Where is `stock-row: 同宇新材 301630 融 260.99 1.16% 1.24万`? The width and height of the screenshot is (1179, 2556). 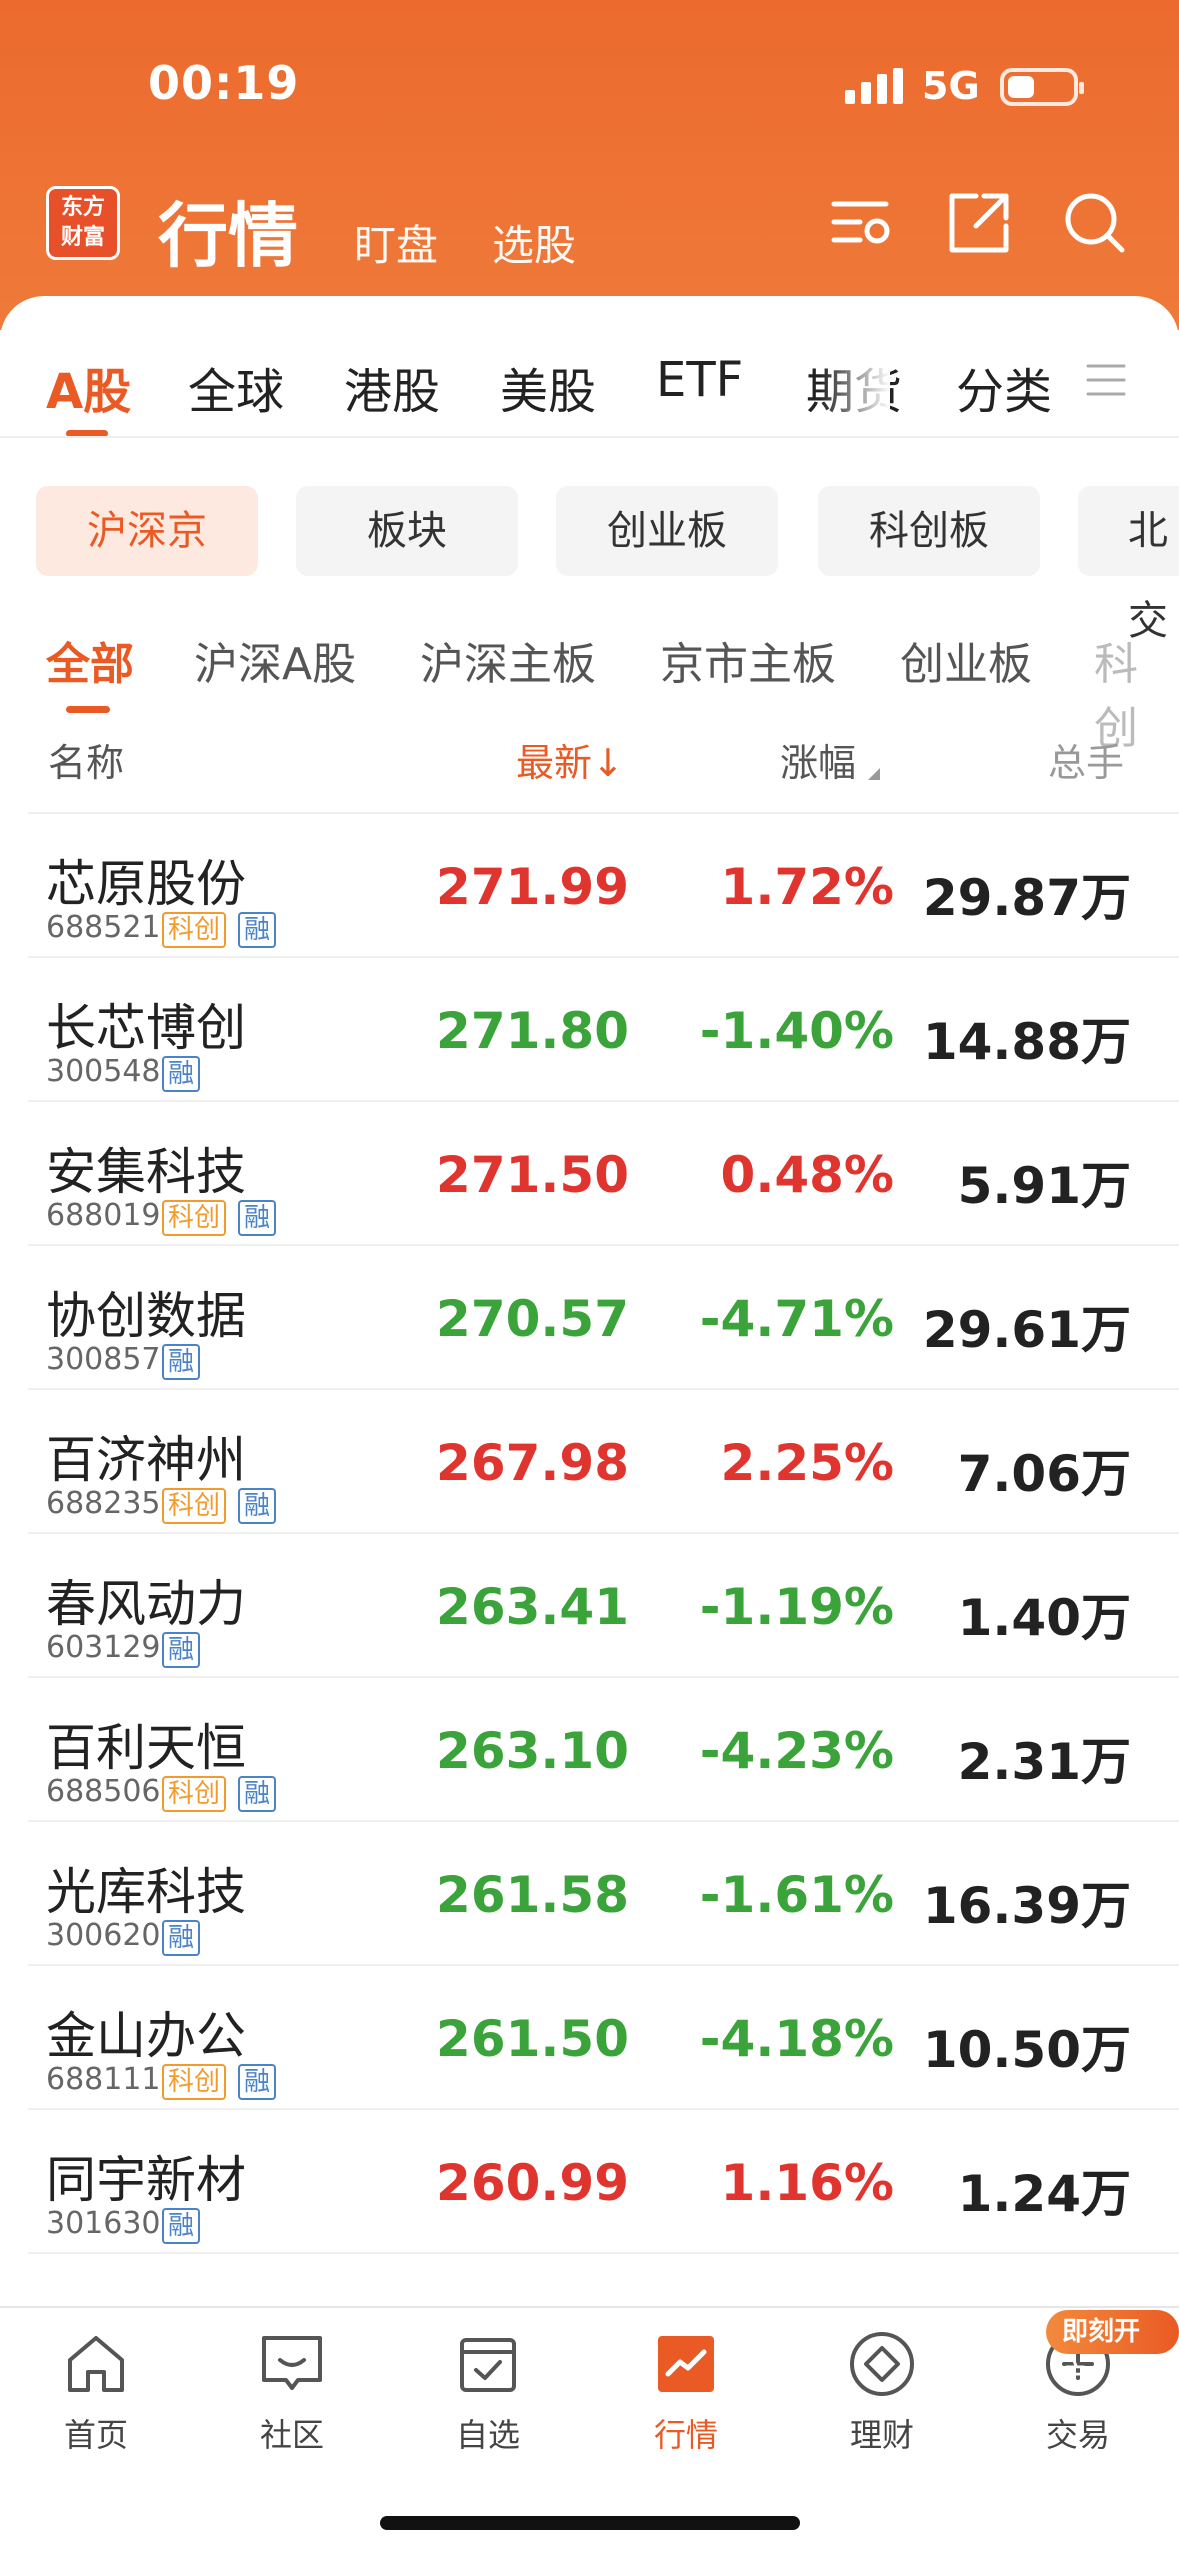 stock-row: 同宇新材 301630 融 260.99 1.16% 1.24万 is located at coordinates (603, 2182).